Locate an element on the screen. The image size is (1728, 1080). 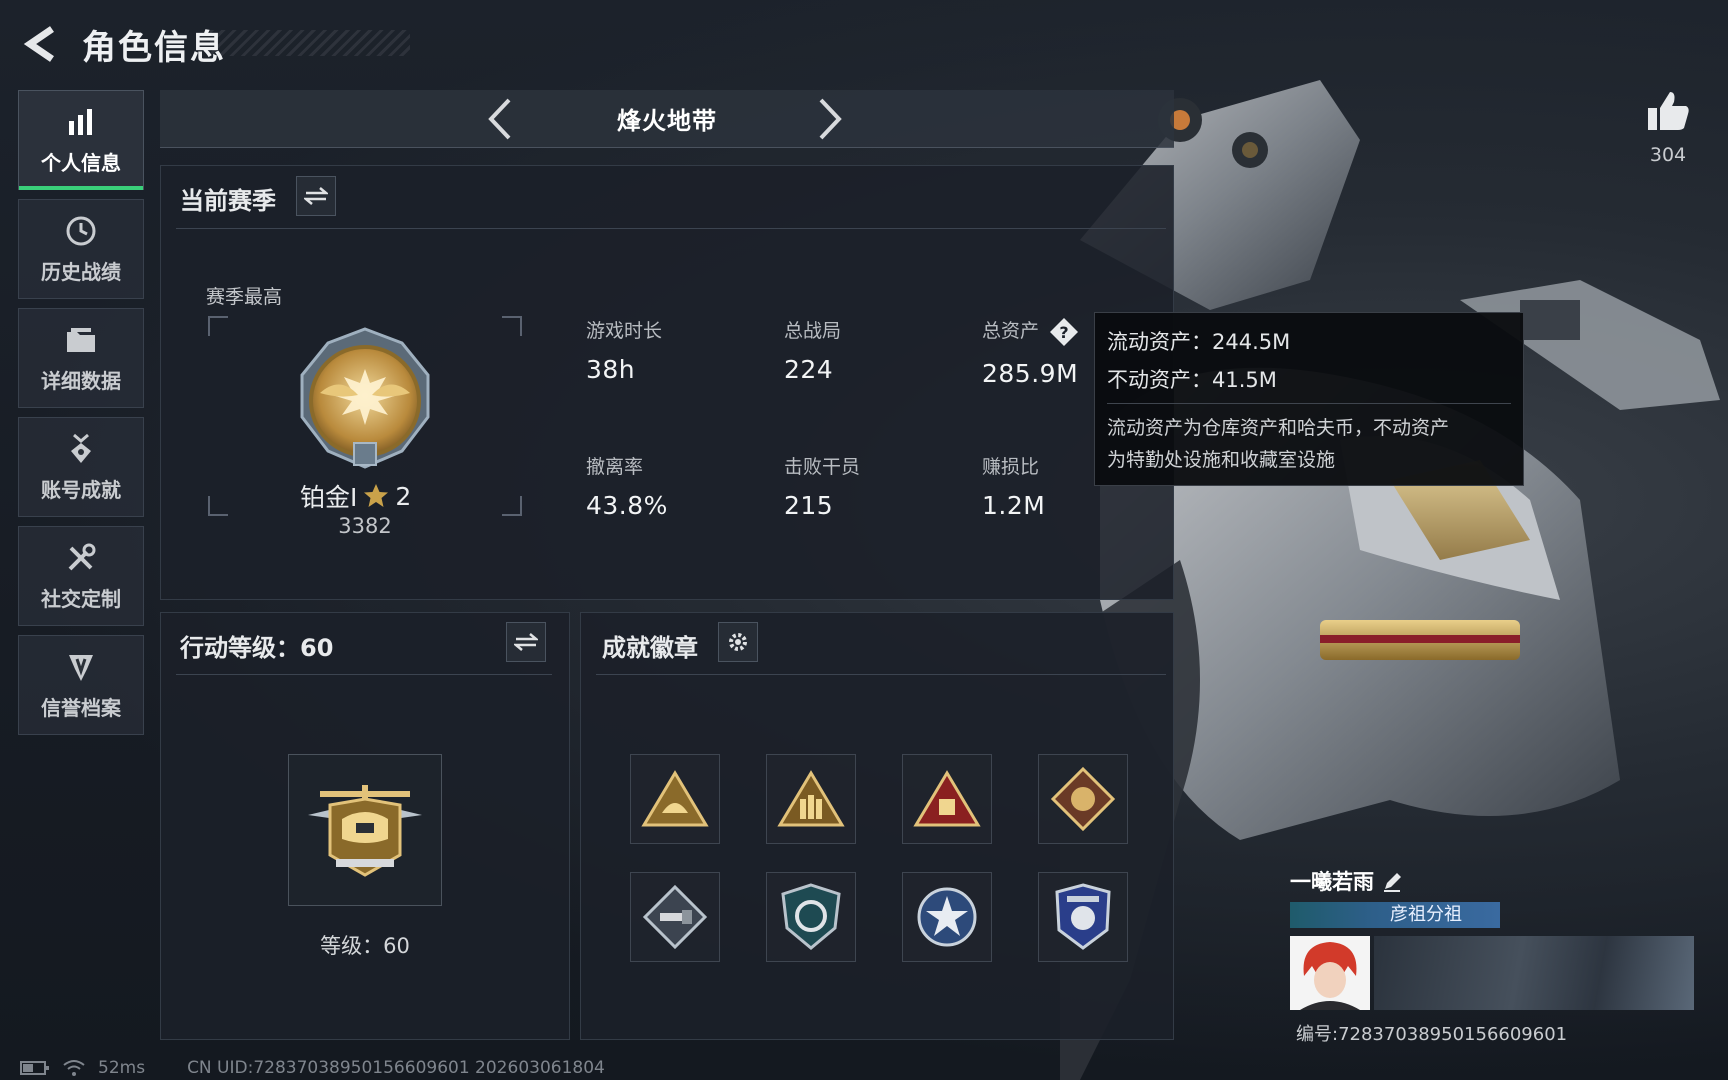
action-level-title: 行动等级：60 is located at coordinates (257, 648).